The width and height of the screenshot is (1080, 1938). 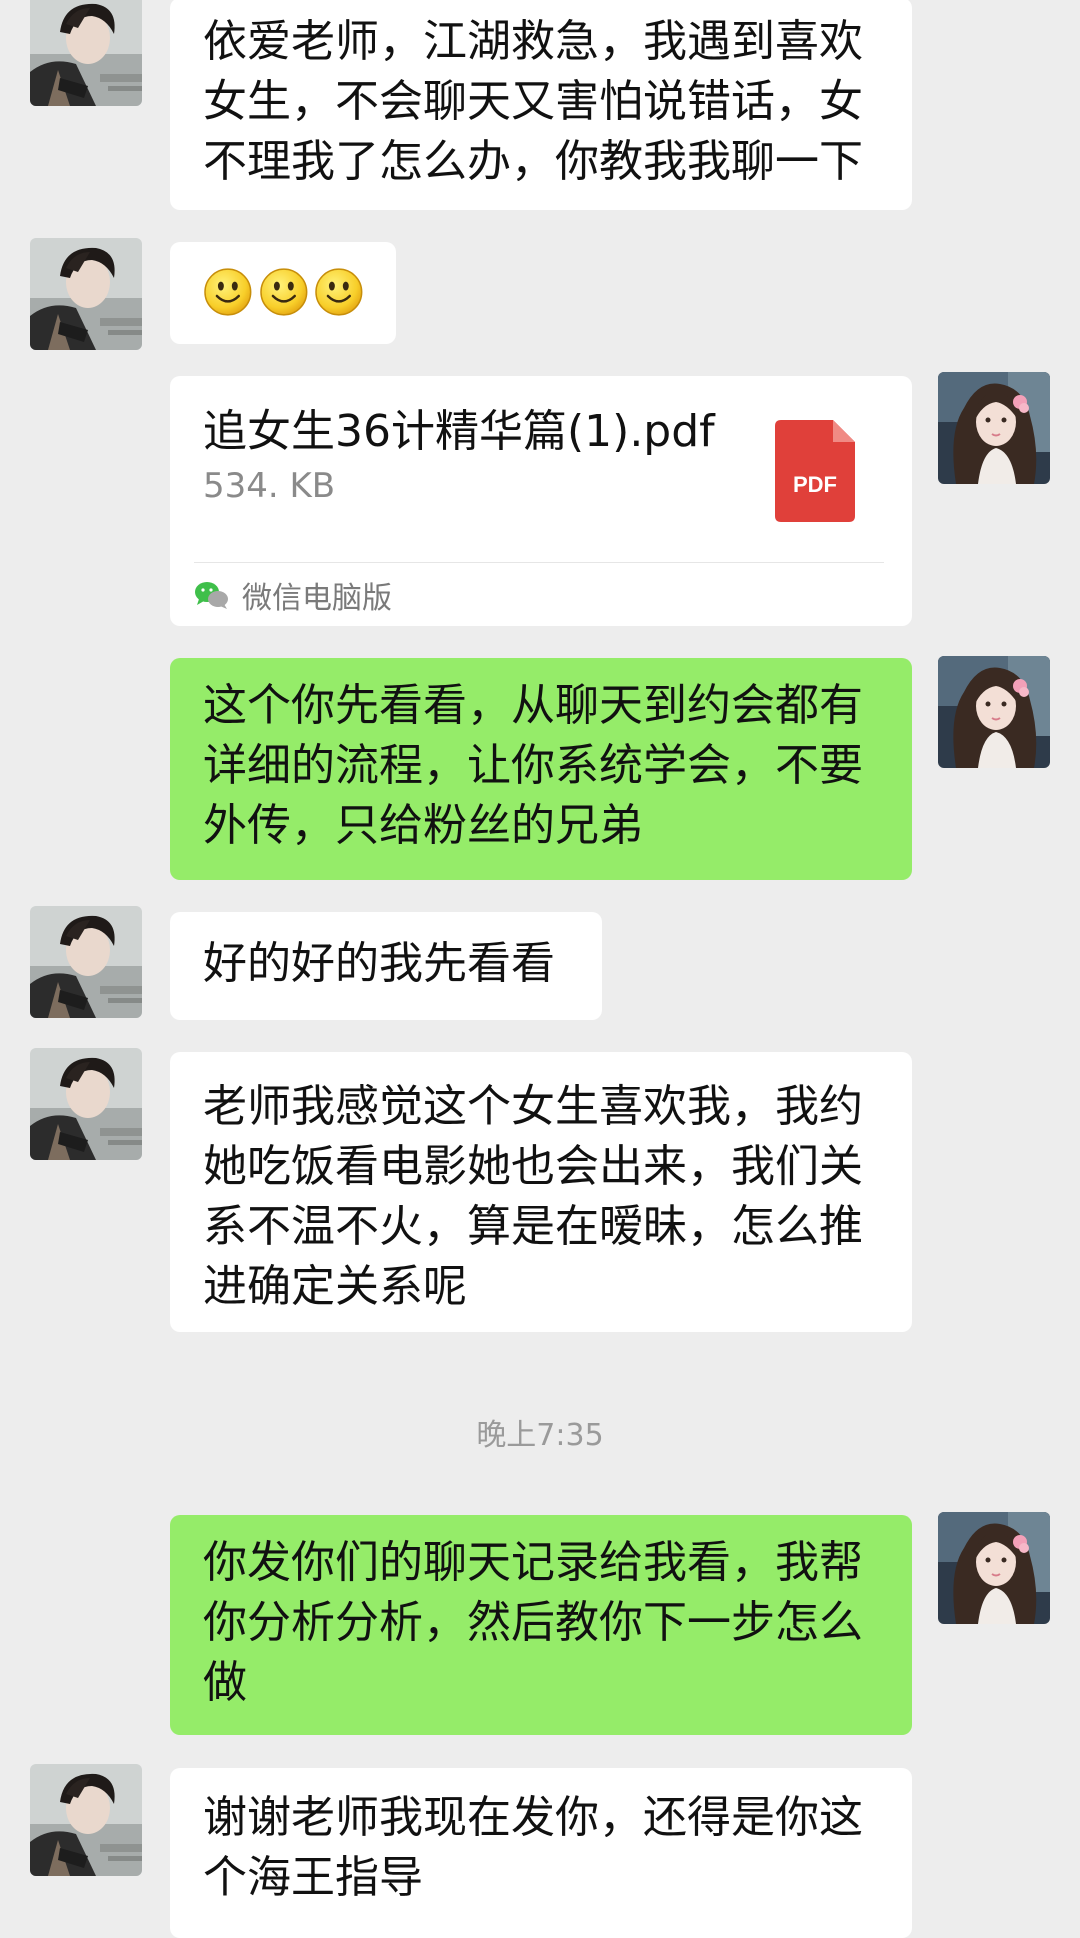 I want to click on emoji-row, so click(x=283, y=292).